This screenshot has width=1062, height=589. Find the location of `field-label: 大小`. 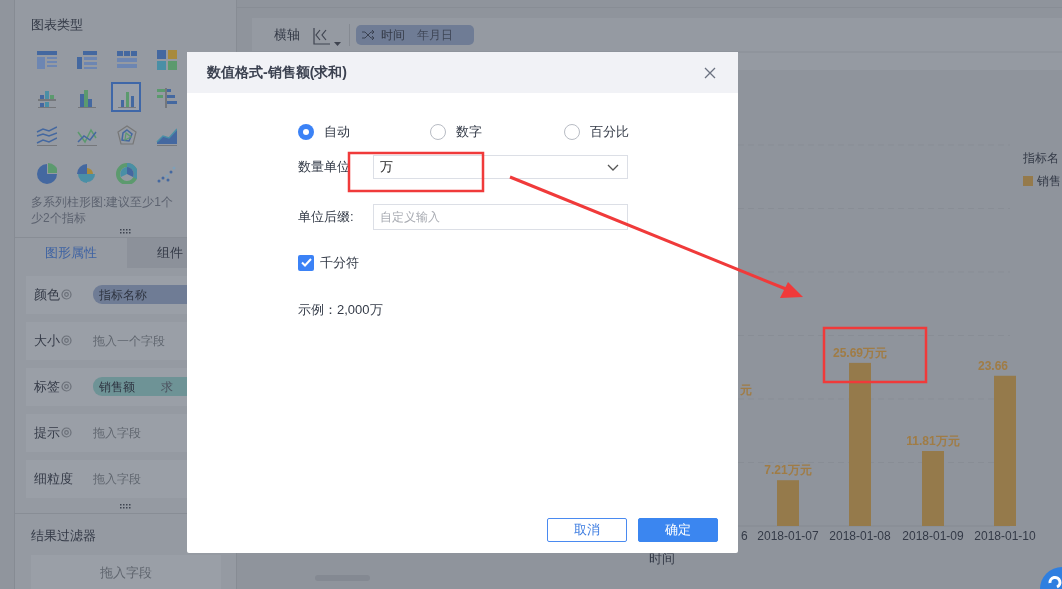

field-label: 大小 is located at coordinates (47, 340).